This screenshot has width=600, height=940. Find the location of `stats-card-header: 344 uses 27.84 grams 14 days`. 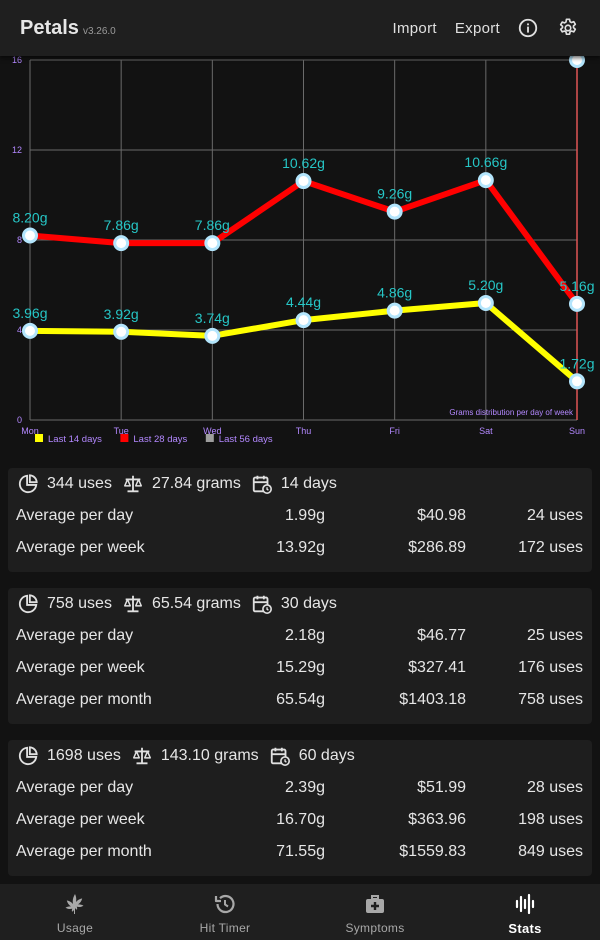

stats-card-header: 344 uses 27.84 grams 14 days is located at coordinates (300, 484).